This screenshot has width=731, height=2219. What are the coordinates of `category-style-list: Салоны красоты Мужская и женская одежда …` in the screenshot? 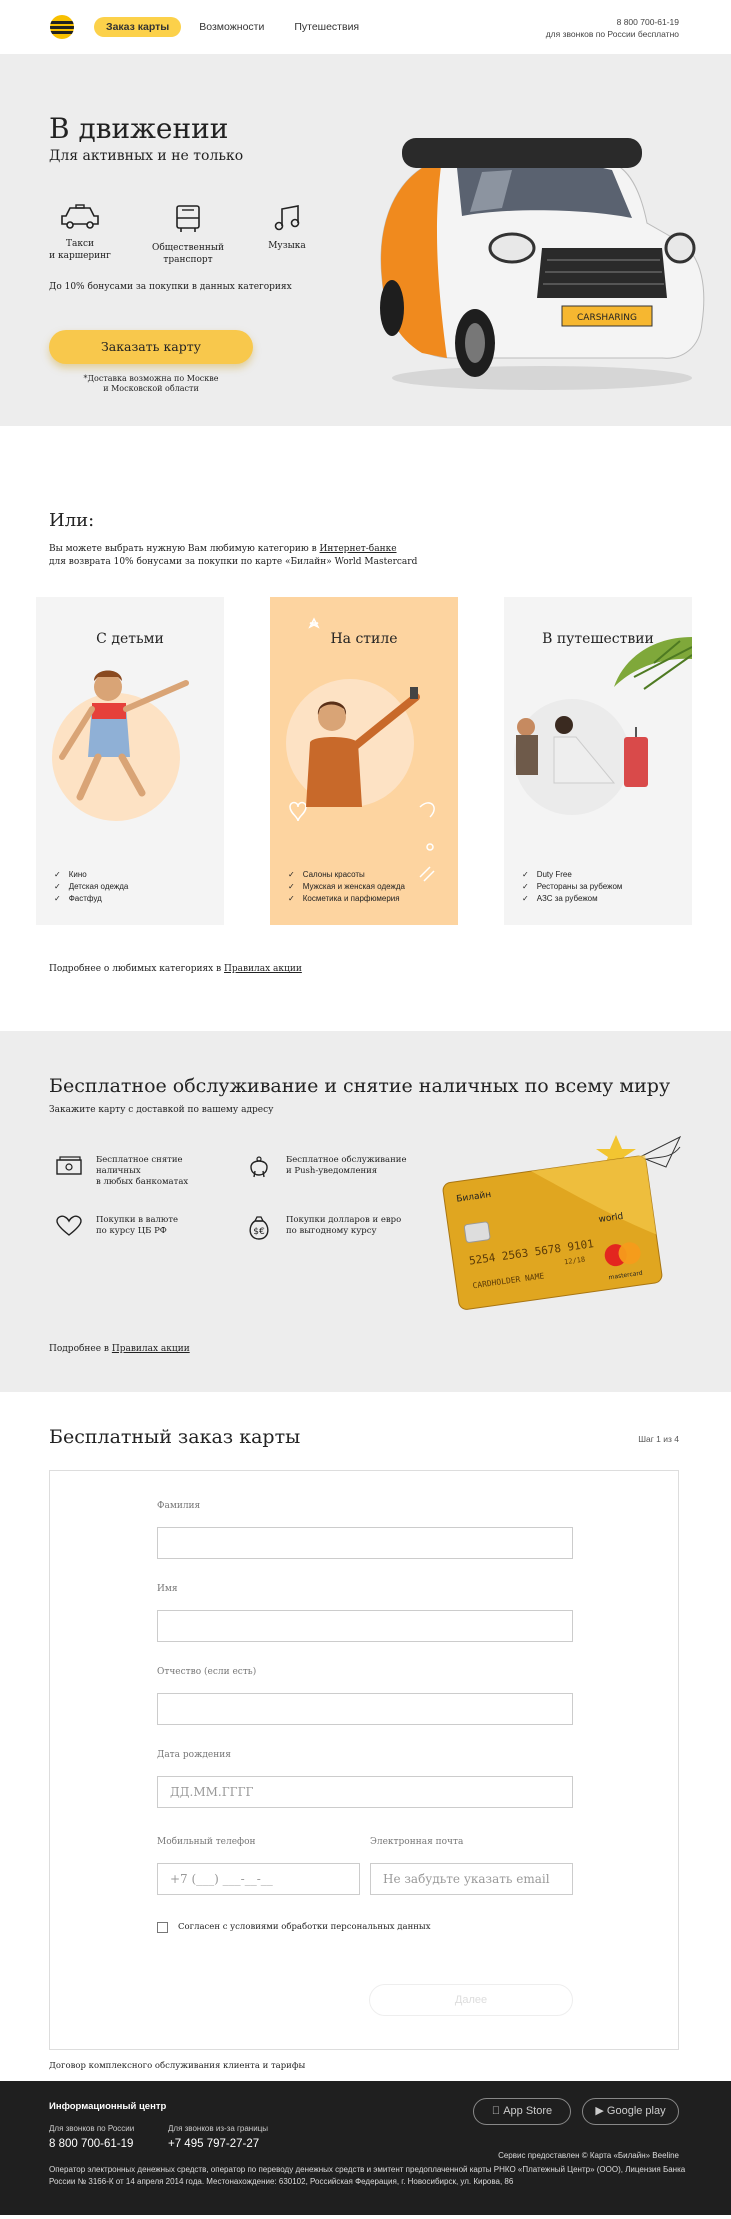 It's located at (346, 887).